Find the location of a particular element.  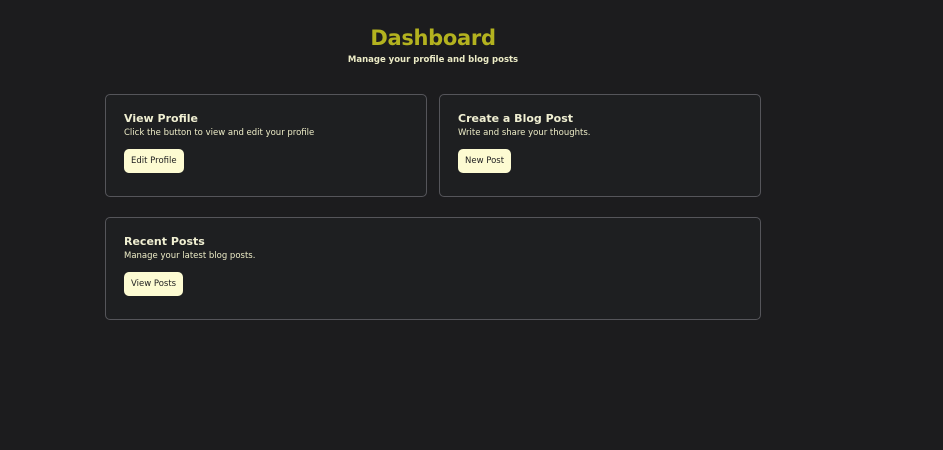

card-description: Manage your latest blog posts. is located at coordinates (190, 256).